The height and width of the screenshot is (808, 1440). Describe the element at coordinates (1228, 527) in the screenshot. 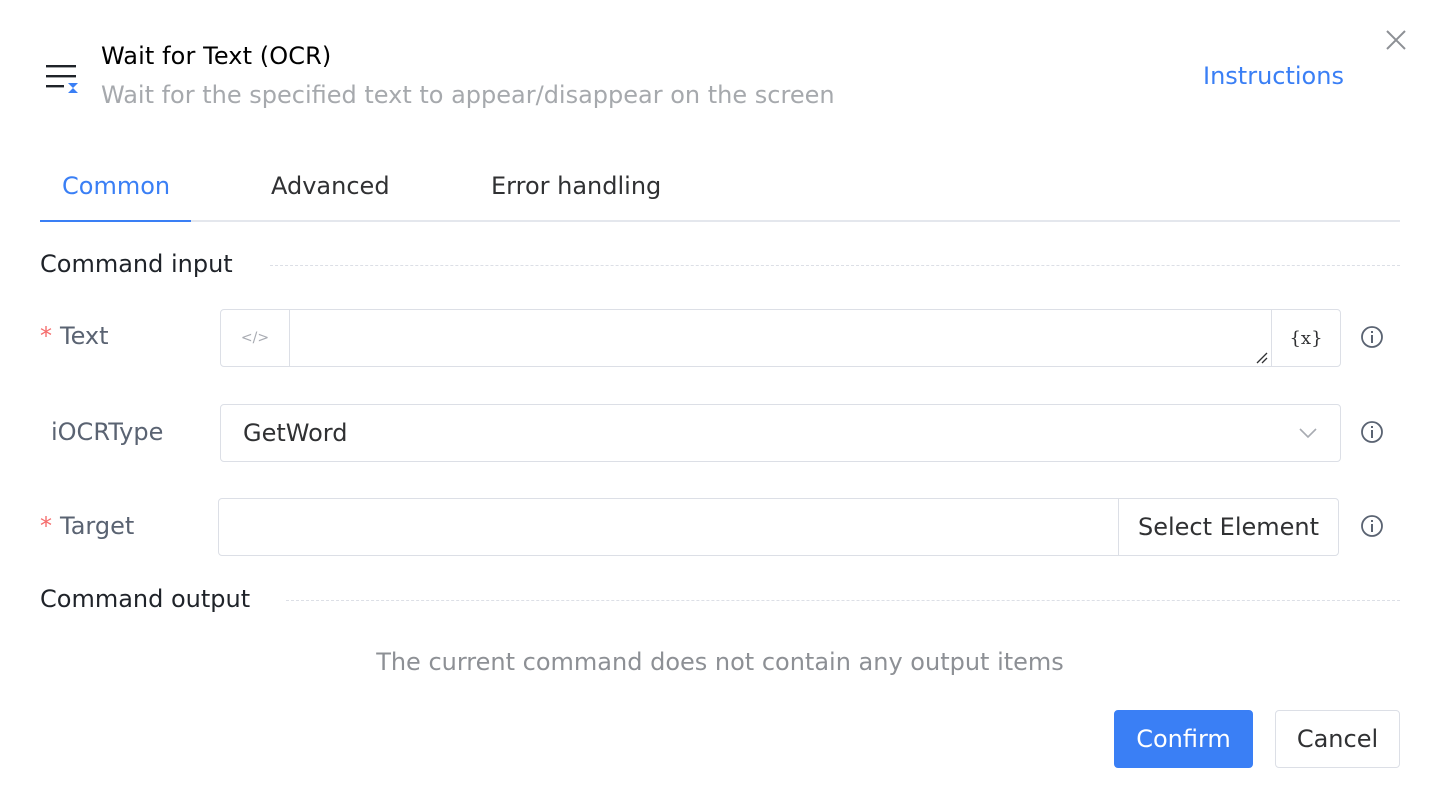

I see `select-element-button: Select Element` at that location.